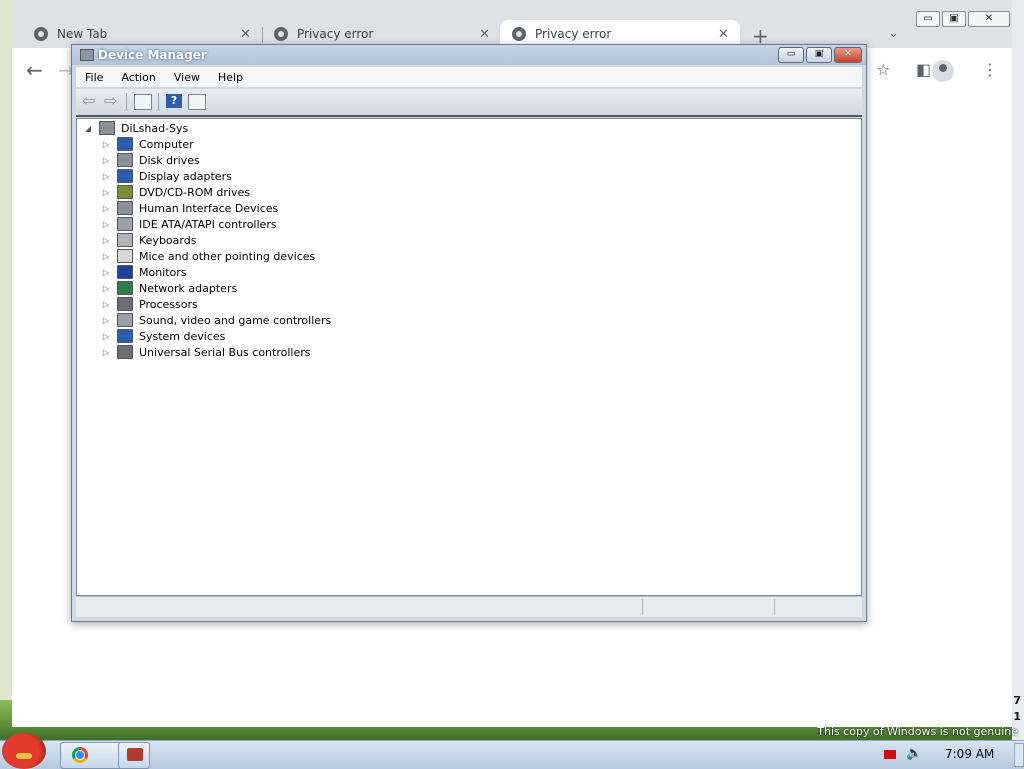  Describe the element at coordinates (34, 70) in the screenshot. I see `back-button: ←` at that location.